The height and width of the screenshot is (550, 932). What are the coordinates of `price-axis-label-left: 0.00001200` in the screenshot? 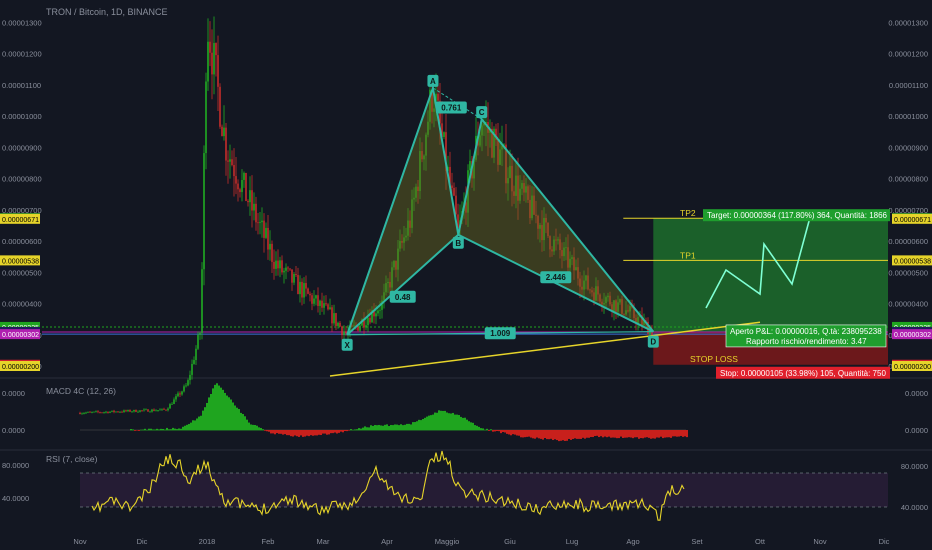 It's located at (22, 54).